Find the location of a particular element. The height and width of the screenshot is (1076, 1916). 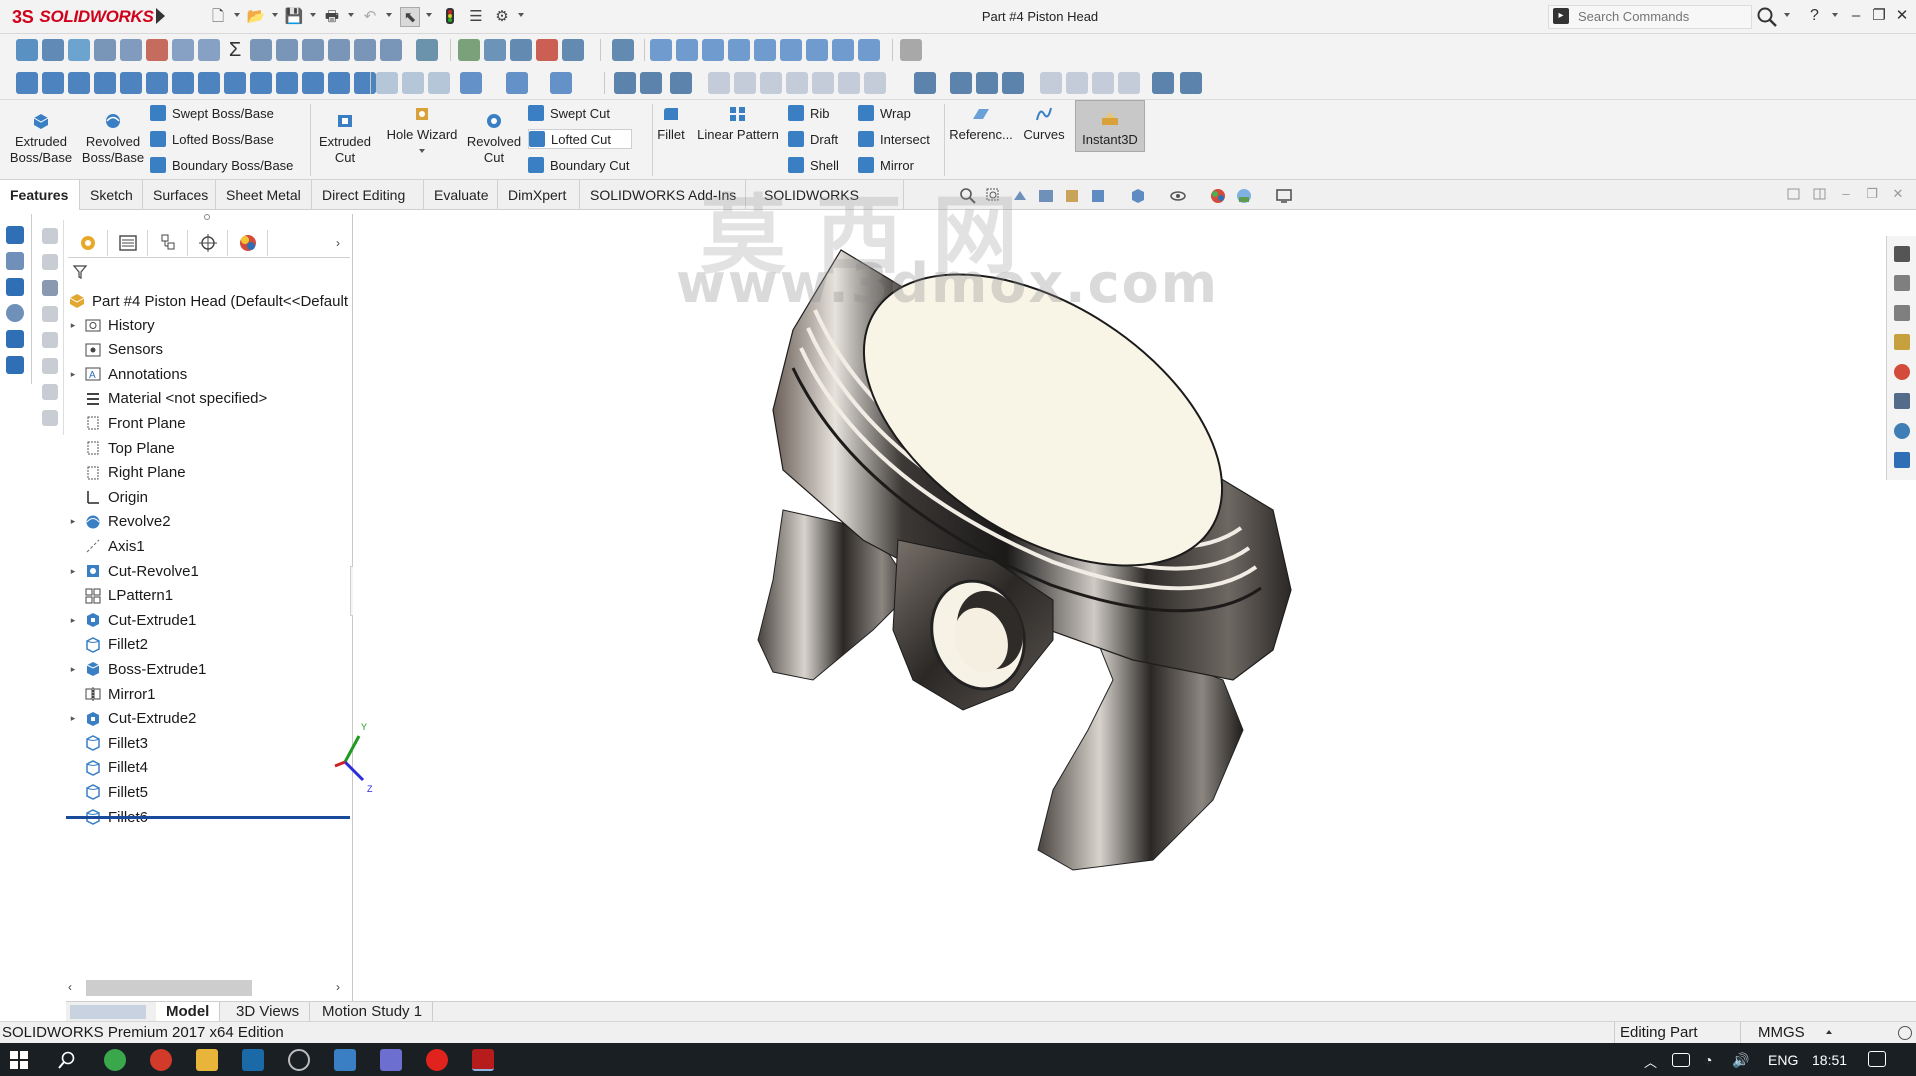

tree-node: ▸ Cut-Extrude1 is located at coordinates (132, 620).